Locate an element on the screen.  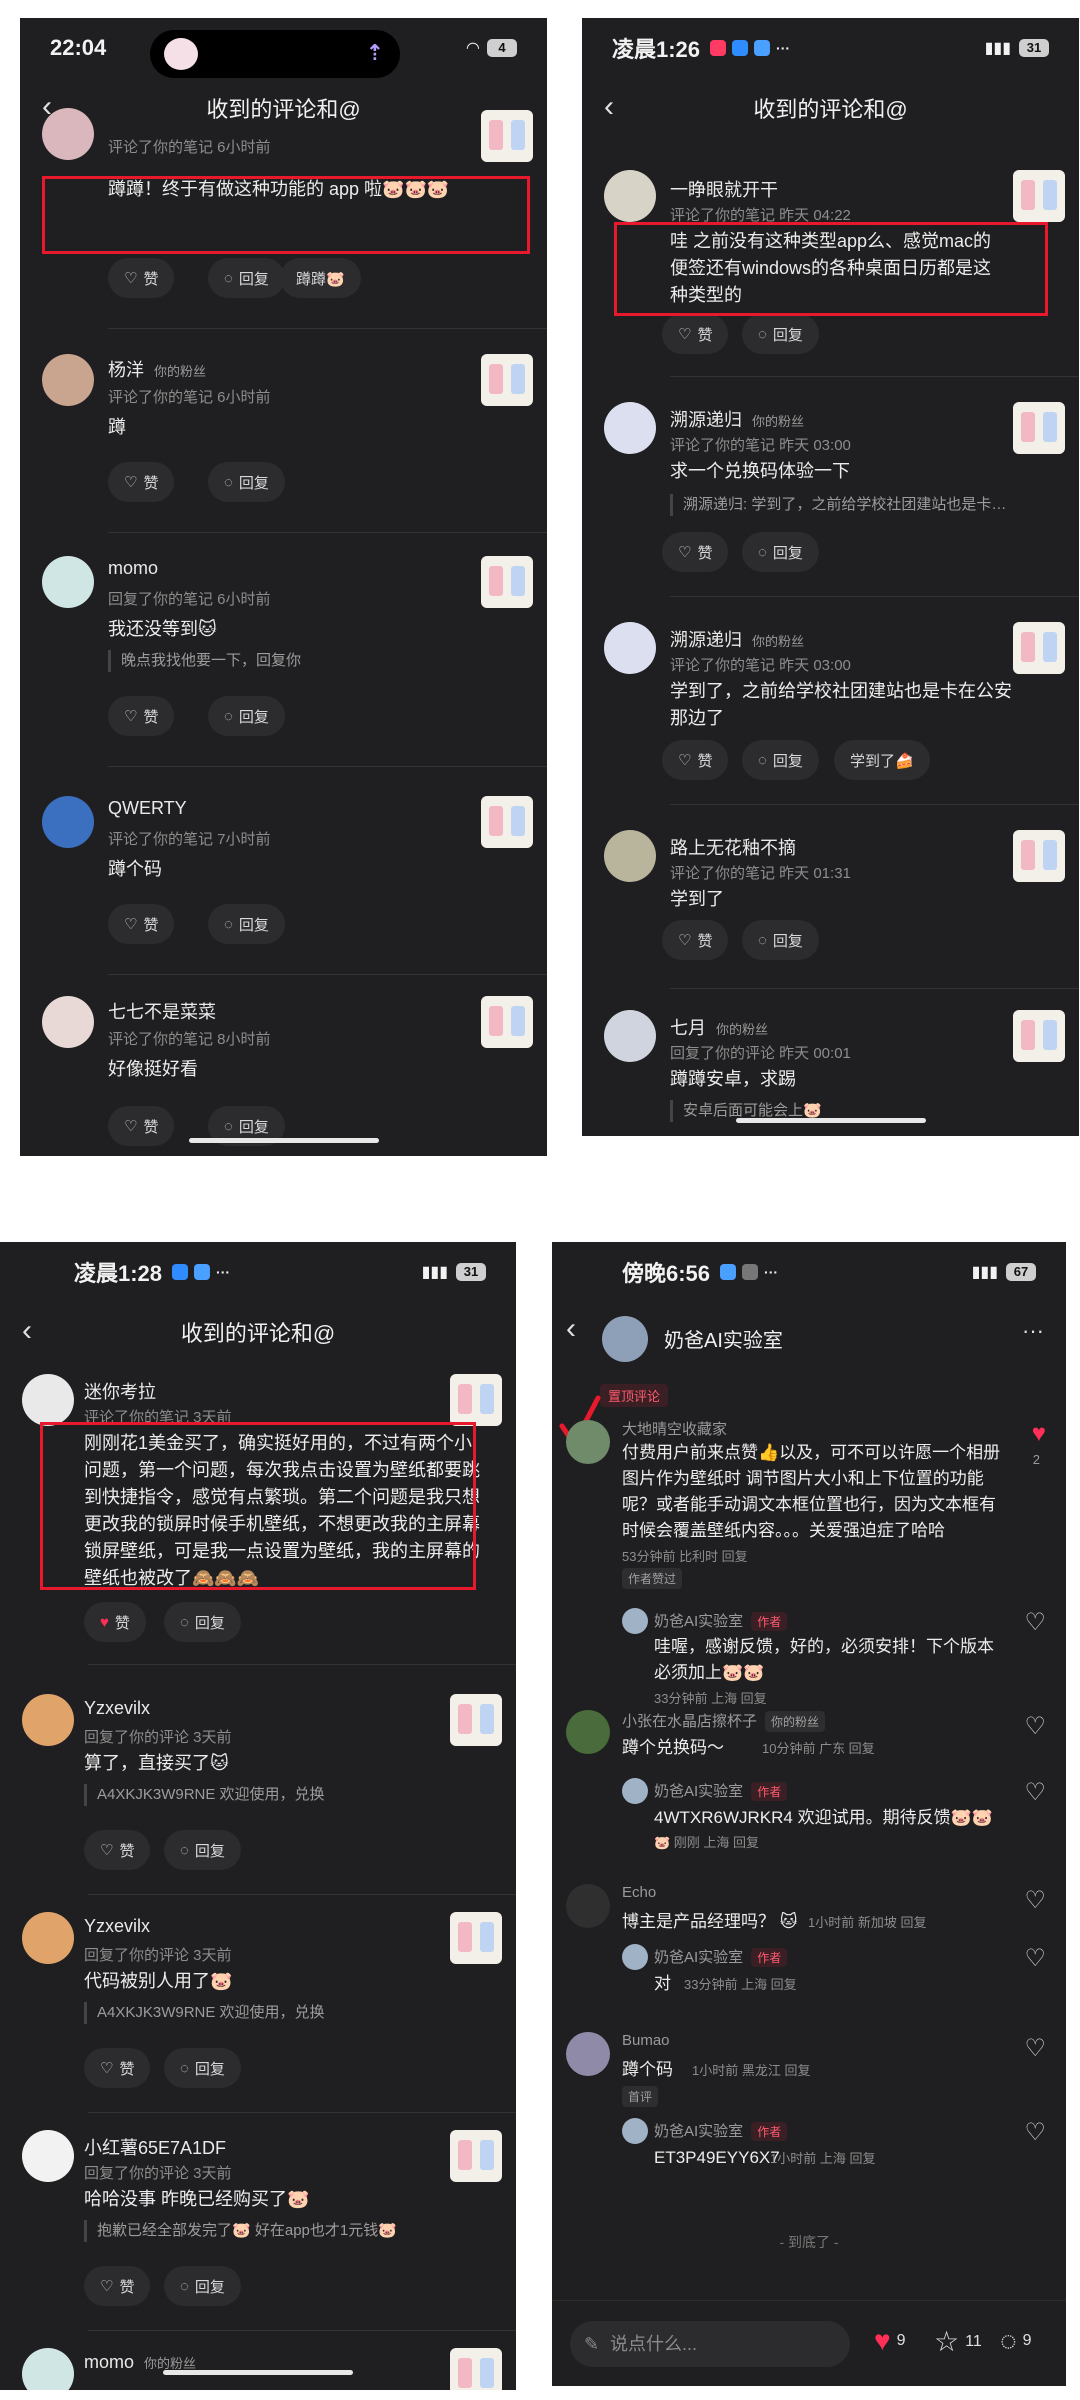
heart-filled-icon: ♥ is located at coordinates (1039, 1434).